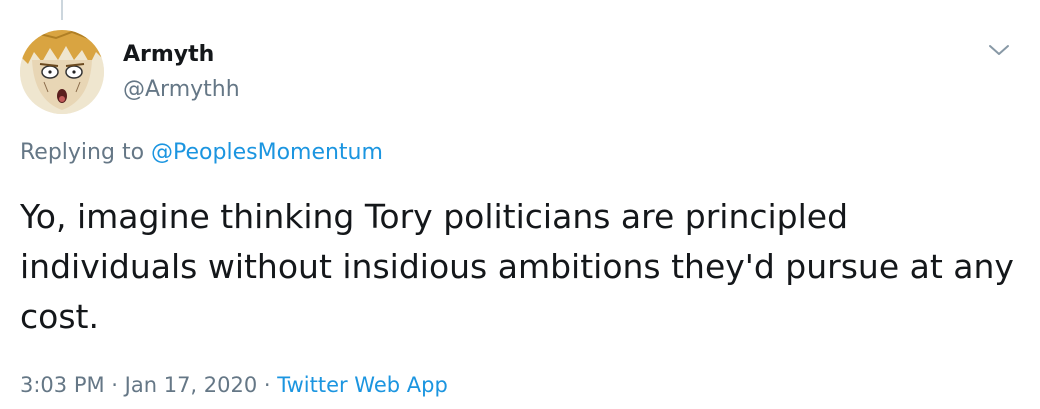 This screenshot has height=409, width=1040. I want to click on author-display-name: Armyth, so click(168, 55).